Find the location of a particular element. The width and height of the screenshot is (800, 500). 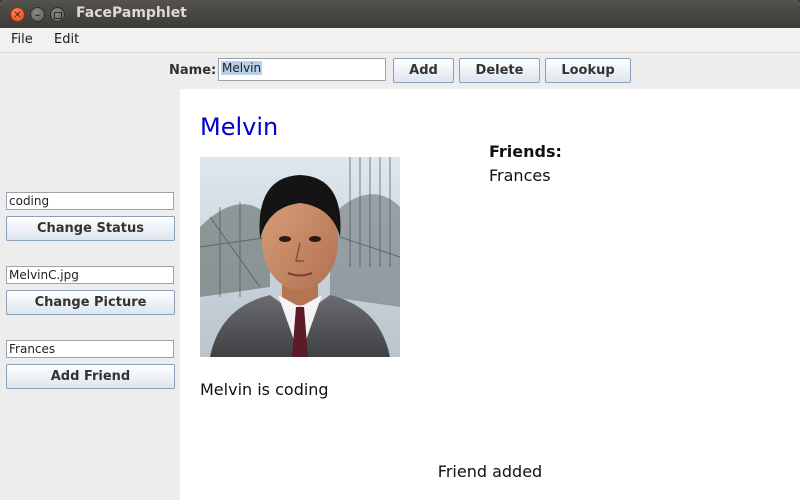

app-message: Friend added is located at coordinates (490, 471).